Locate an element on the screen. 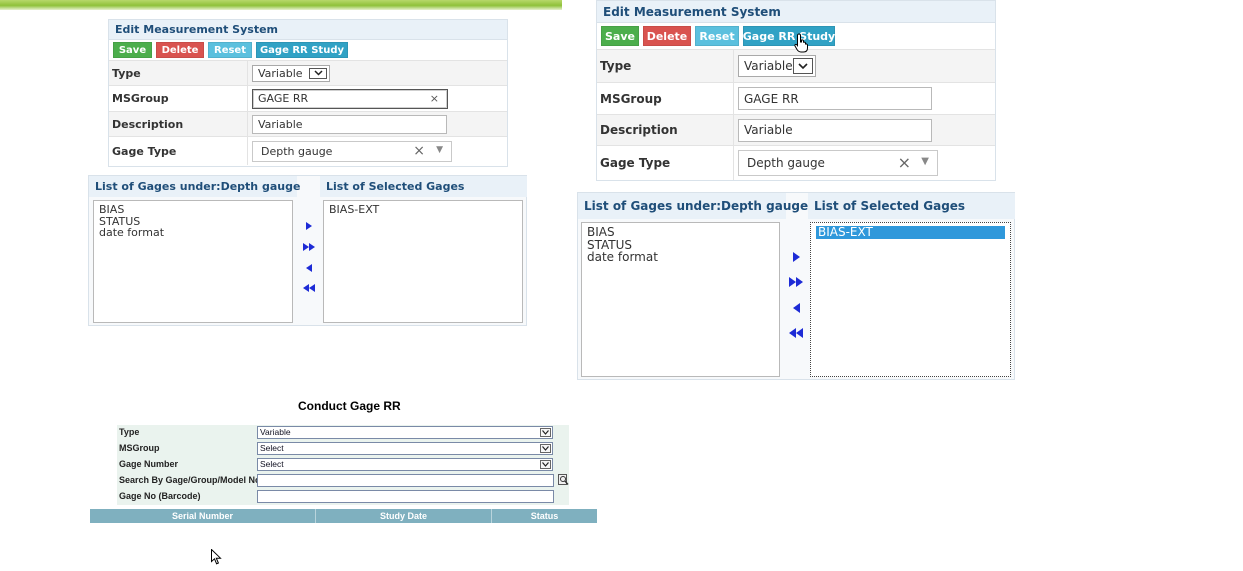 The width and height of the screenshot is (1243, 571). conduct-search-input is located at coordinates (405, 480).